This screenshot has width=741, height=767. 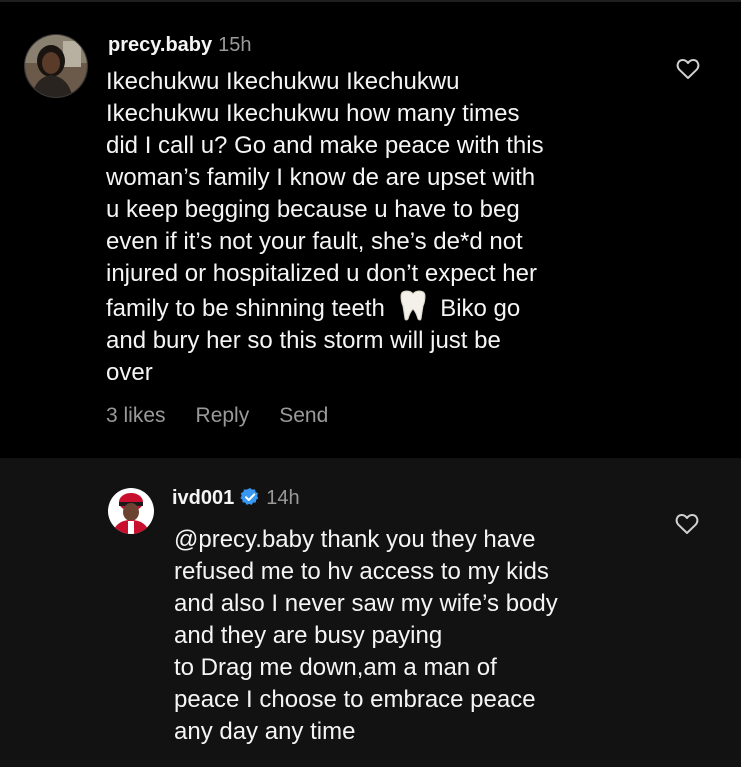 I want to click on reply-line: and also I never saw my wife’s body, so click(x=366, y=603).